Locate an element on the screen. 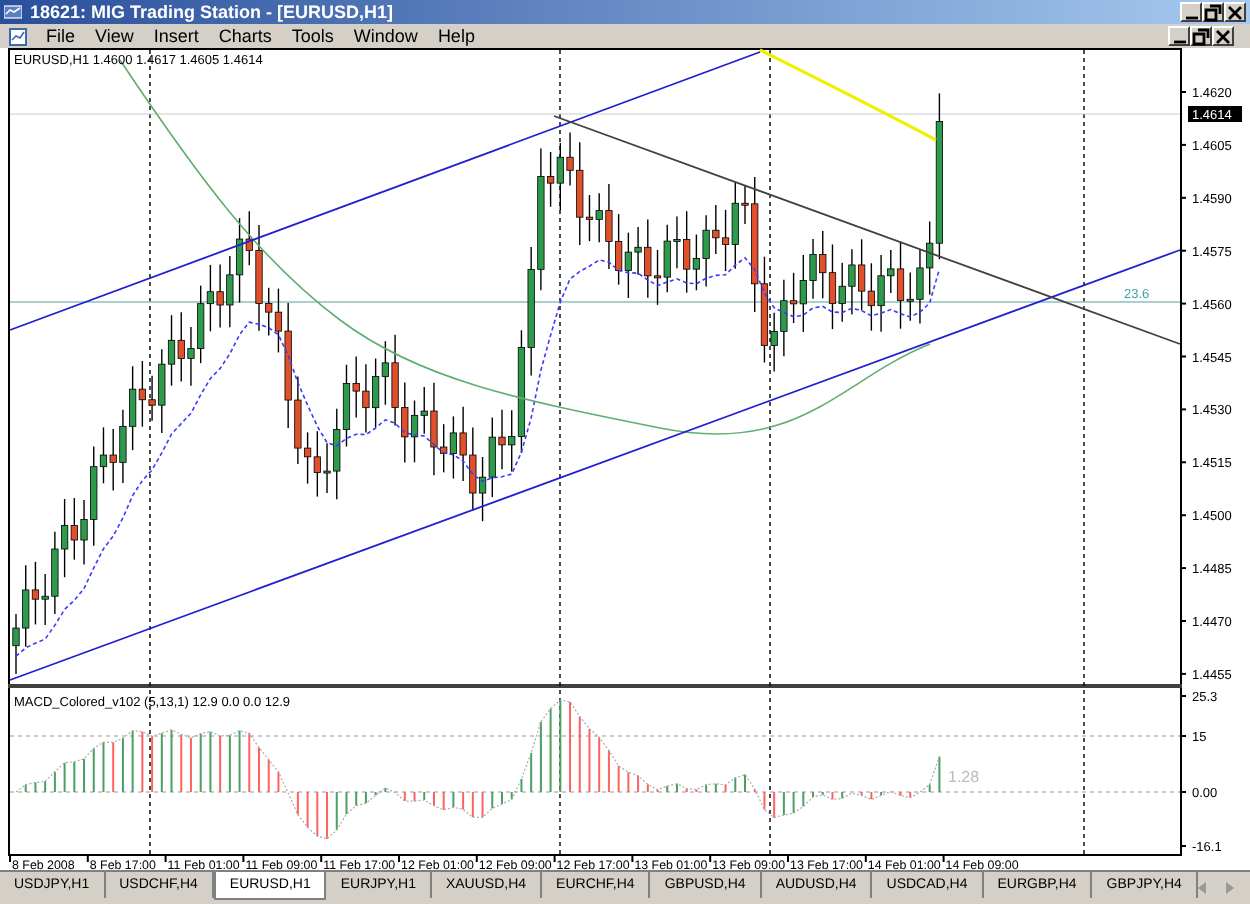 This screenshot has height=904, width=1250. menu-item: Help is located at coordinates (456, 36).